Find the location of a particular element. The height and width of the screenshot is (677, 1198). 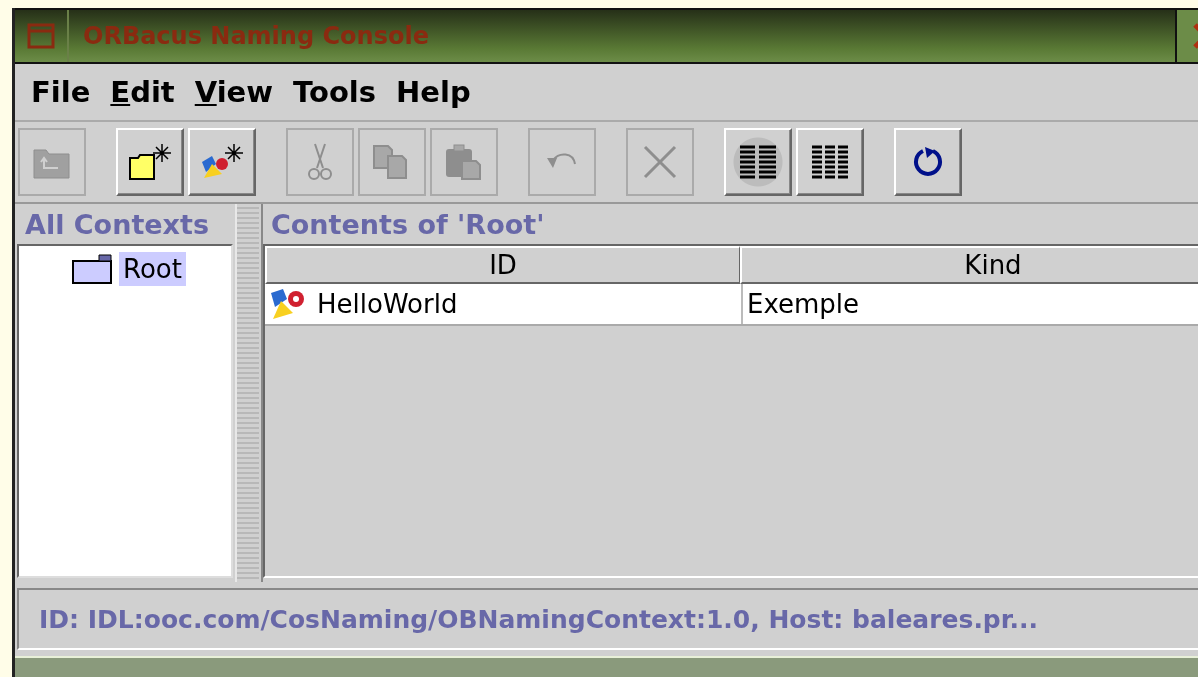

window-title: ORBacus Naming Console is located at coordinates (256, 36).